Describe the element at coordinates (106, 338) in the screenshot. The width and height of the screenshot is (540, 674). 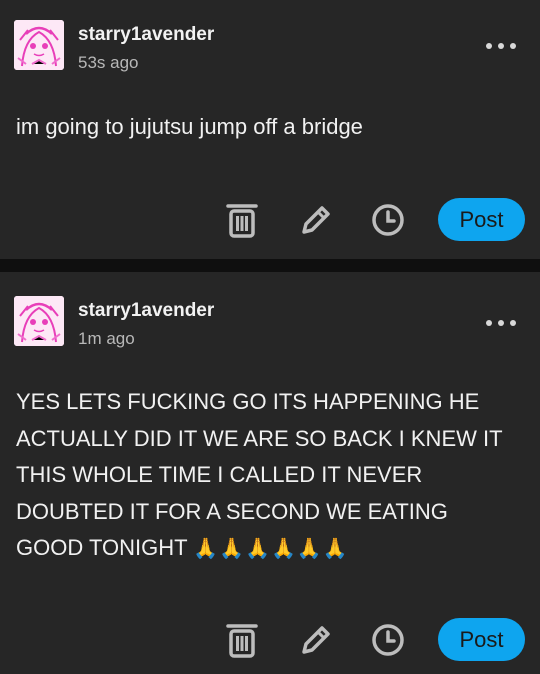
I see `timestamp: 1m ago` at that location.